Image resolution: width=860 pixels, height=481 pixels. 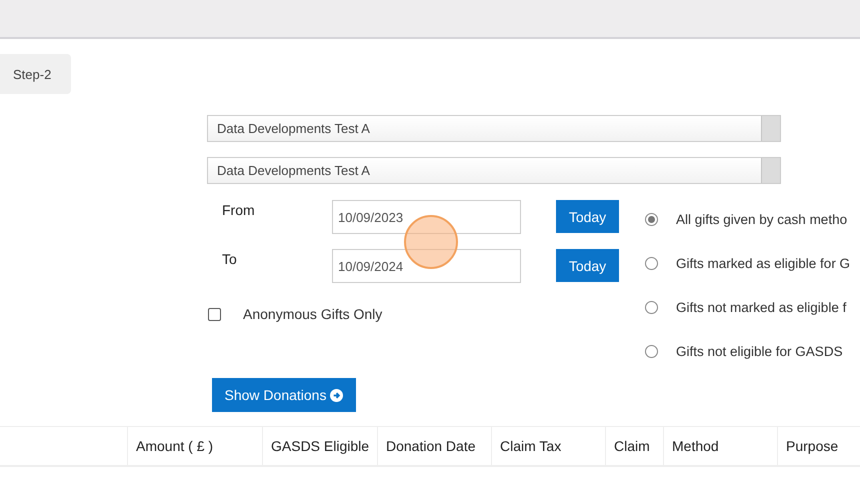 What do you see at coordinates (239, 210) in the screenshot?
I see `date-label: From` at bounding box center [239, 210].